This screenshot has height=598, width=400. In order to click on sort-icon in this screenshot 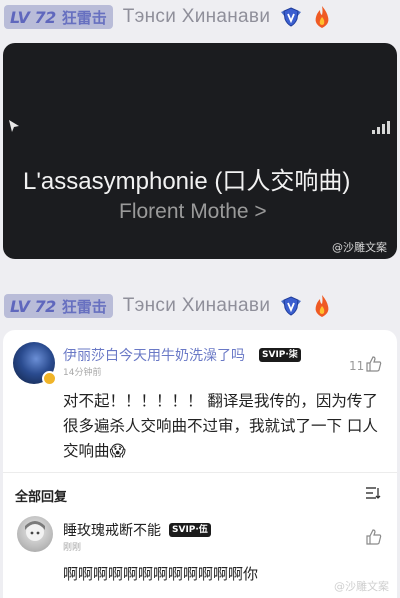, I will do `click(373, 493)`.